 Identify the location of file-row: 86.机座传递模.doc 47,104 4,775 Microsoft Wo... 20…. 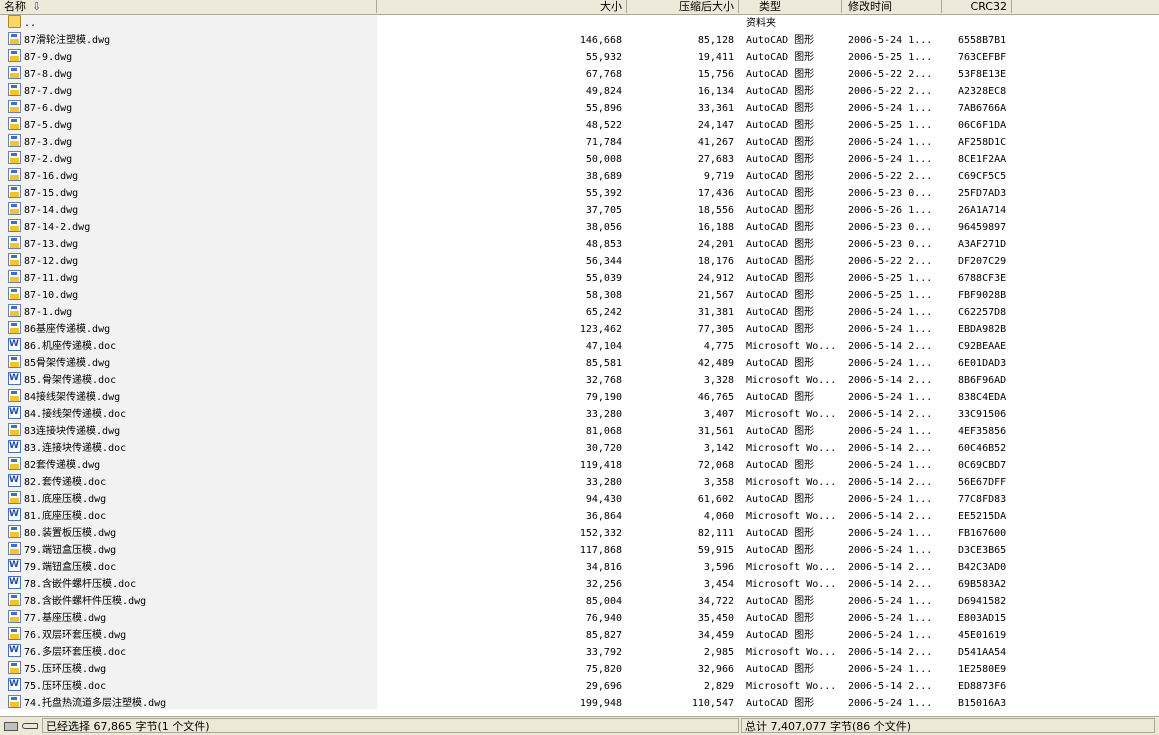
(579, 346).